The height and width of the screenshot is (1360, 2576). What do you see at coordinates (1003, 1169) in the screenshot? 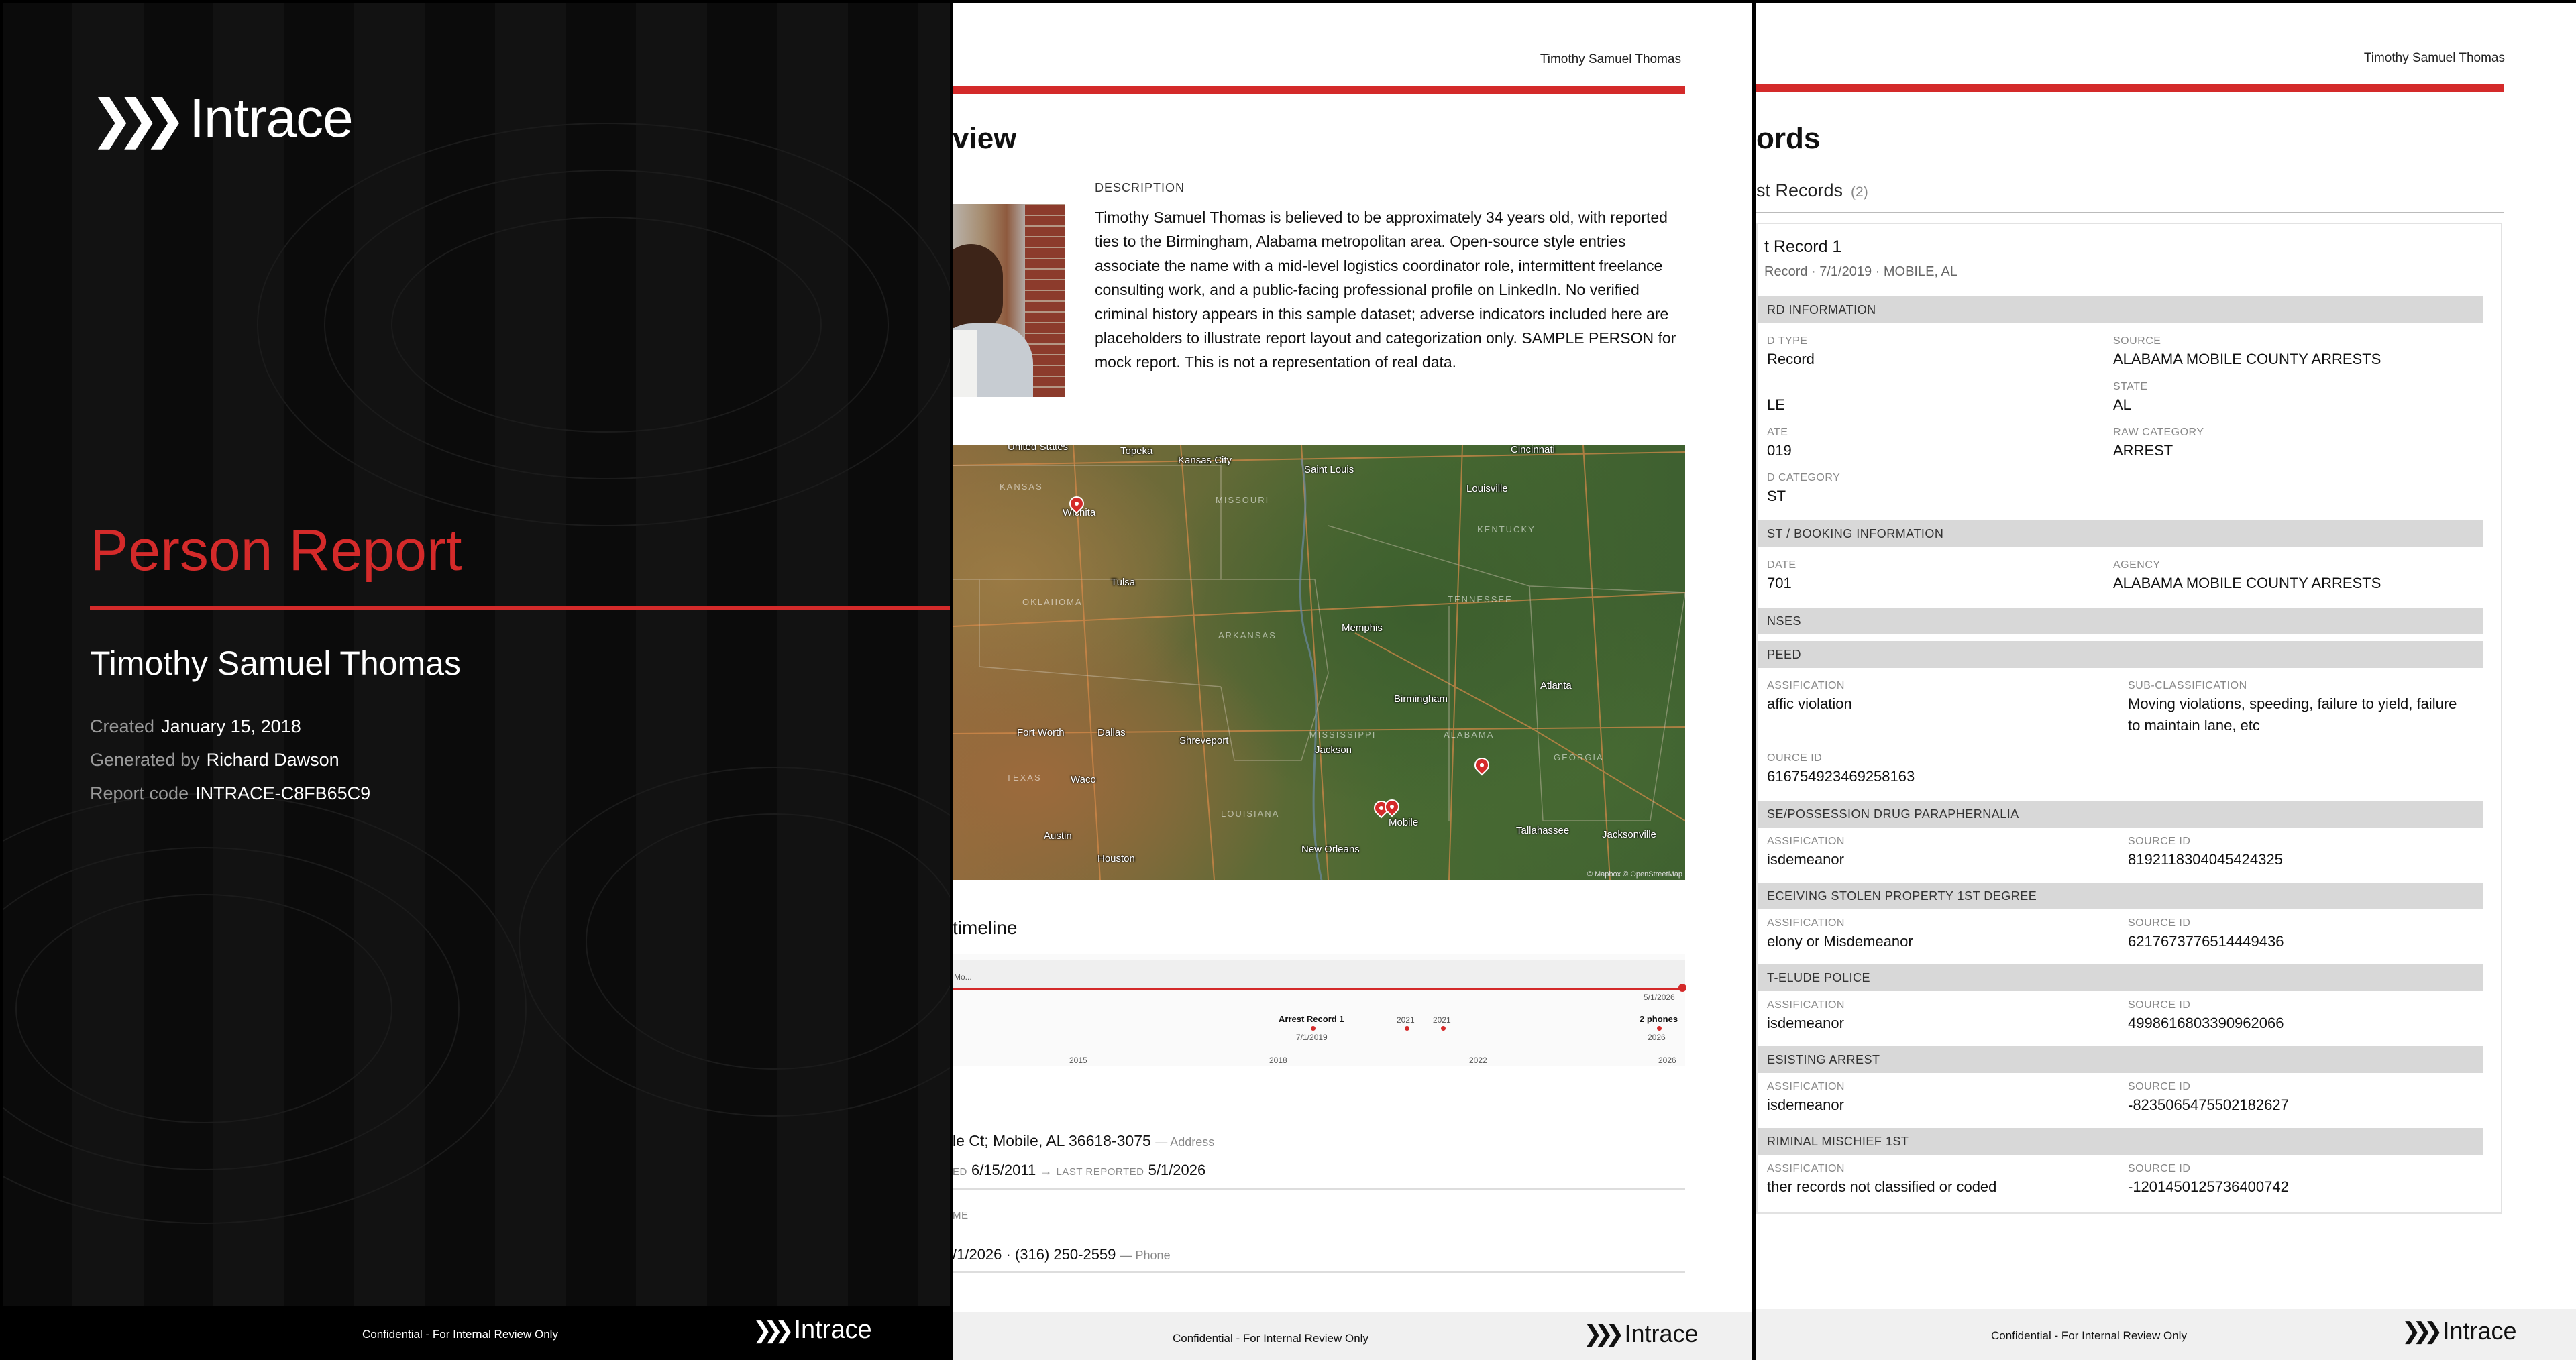
I see `first-seen-value: 6/15/2011` at bounding box center [1003, 1169].